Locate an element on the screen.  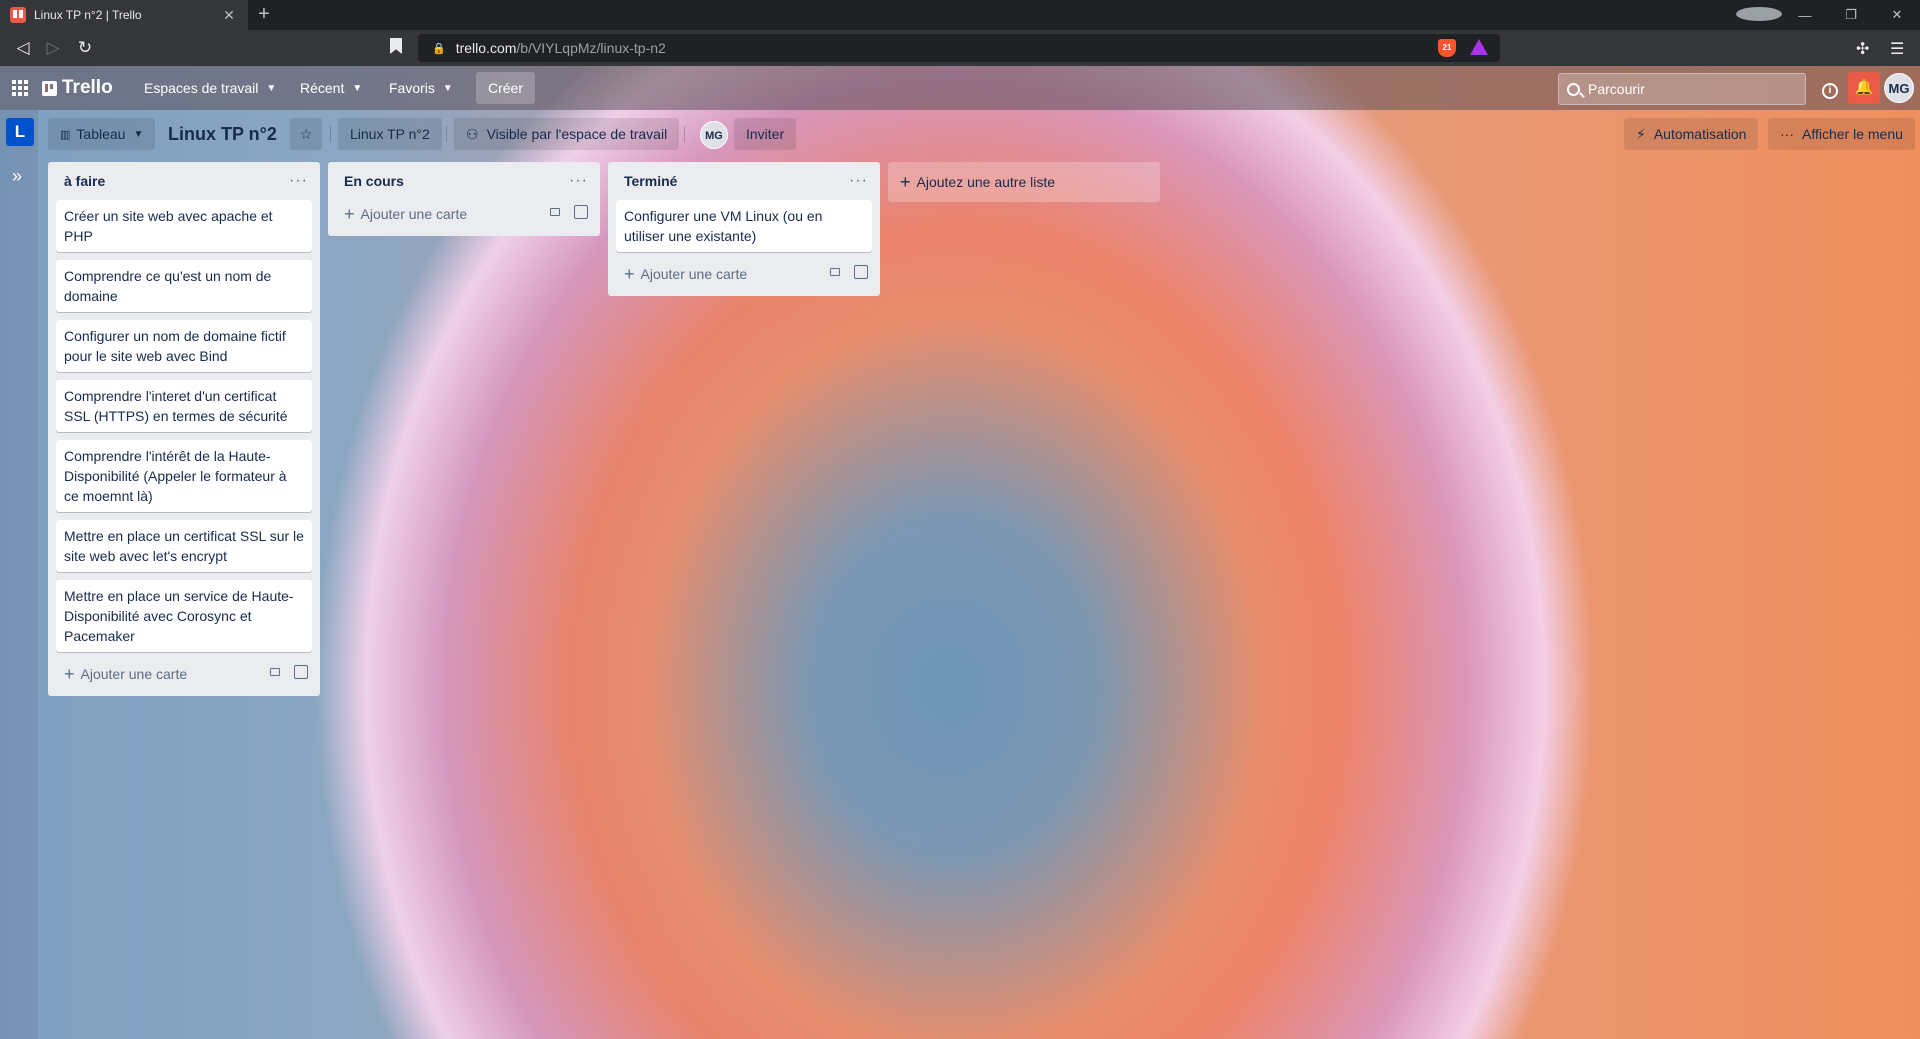
menu-favorites: Favoris ▼ is located at coordinates (421, 88).